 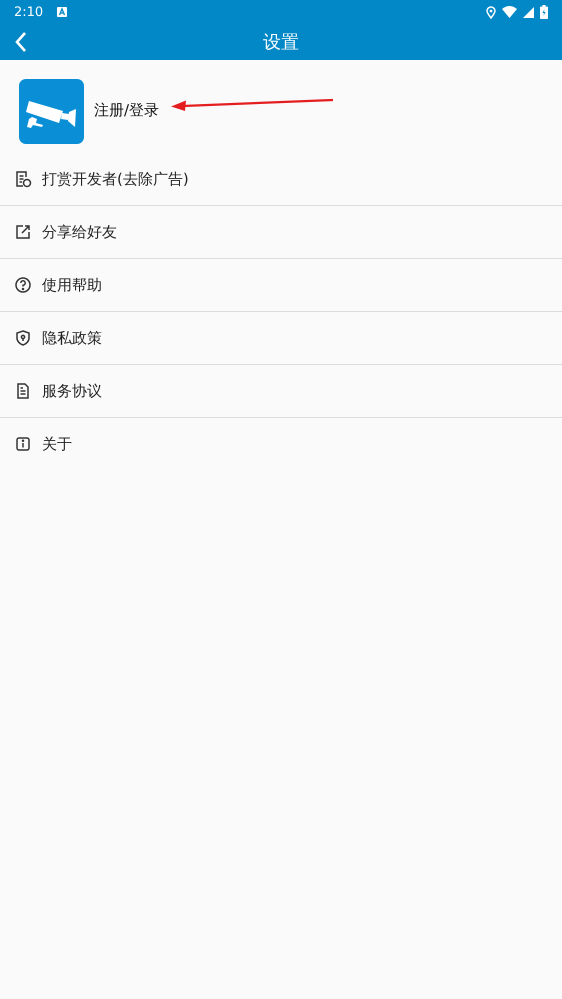 I want to click on status-time: 2:10, so click(x=29, y=12).